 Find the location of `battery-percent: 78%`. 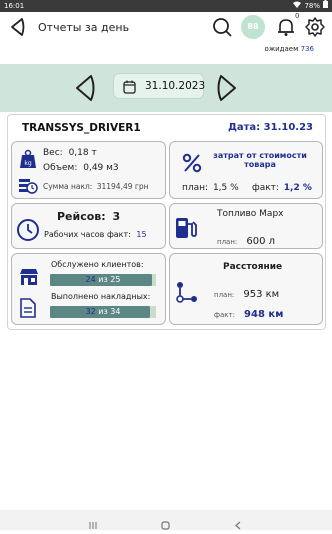

battery-percent: 78% is located at coordinates (312, 6).